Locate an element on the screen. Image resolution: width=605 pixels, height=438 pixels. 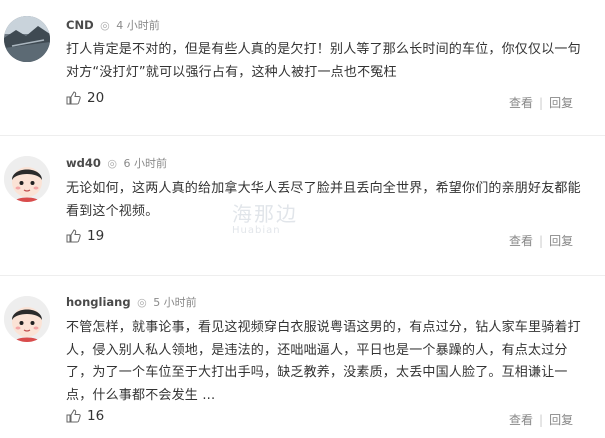
comment-meta: hongliang ◎ 5 小时前 is located at coordinates (131, 302).